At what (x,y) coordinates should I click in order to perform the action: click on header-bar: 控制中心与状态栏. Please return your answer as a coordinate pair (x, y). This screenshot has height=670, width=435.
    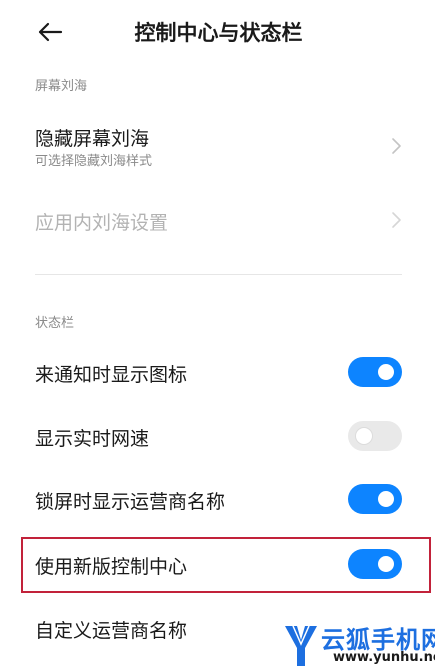
    Looking at the image, I should click on (217, 31).